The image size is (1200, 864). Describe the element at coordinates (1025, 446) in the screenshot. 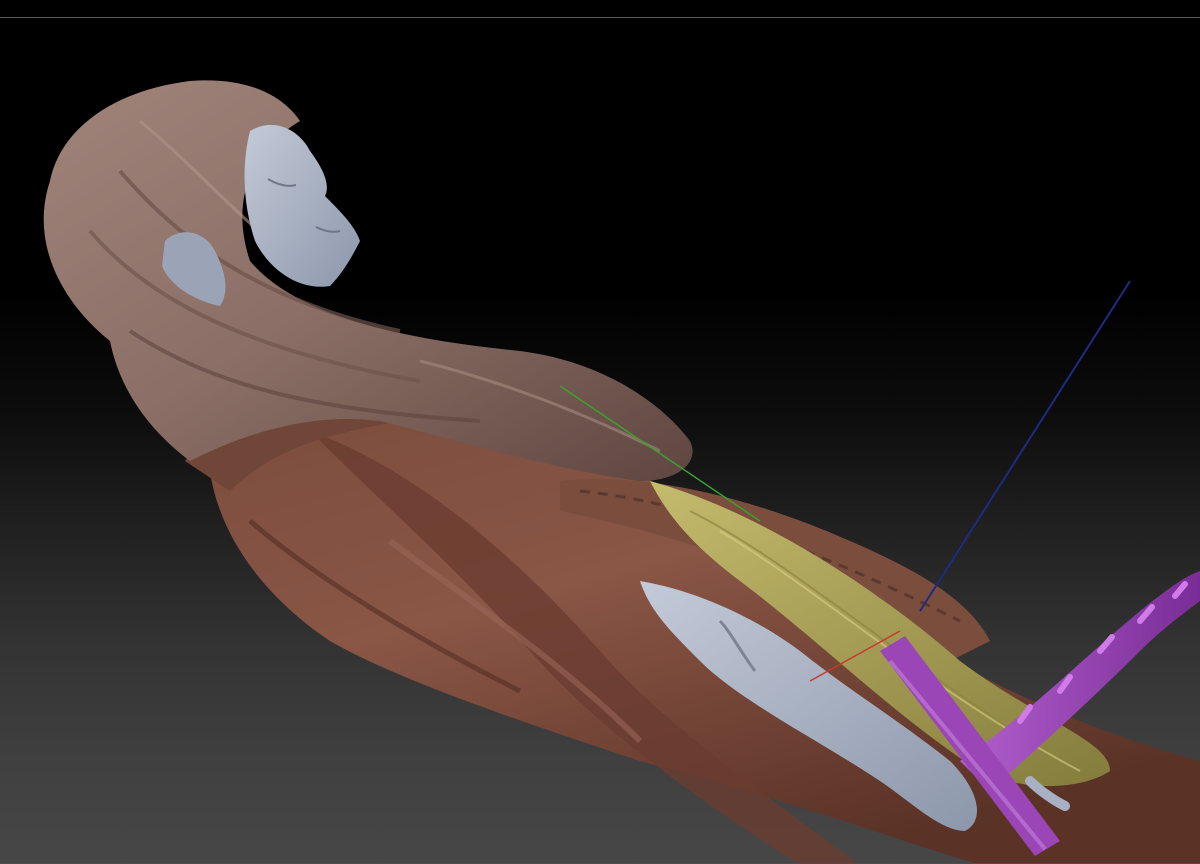

I see `gizmo-z-axis` at that location.